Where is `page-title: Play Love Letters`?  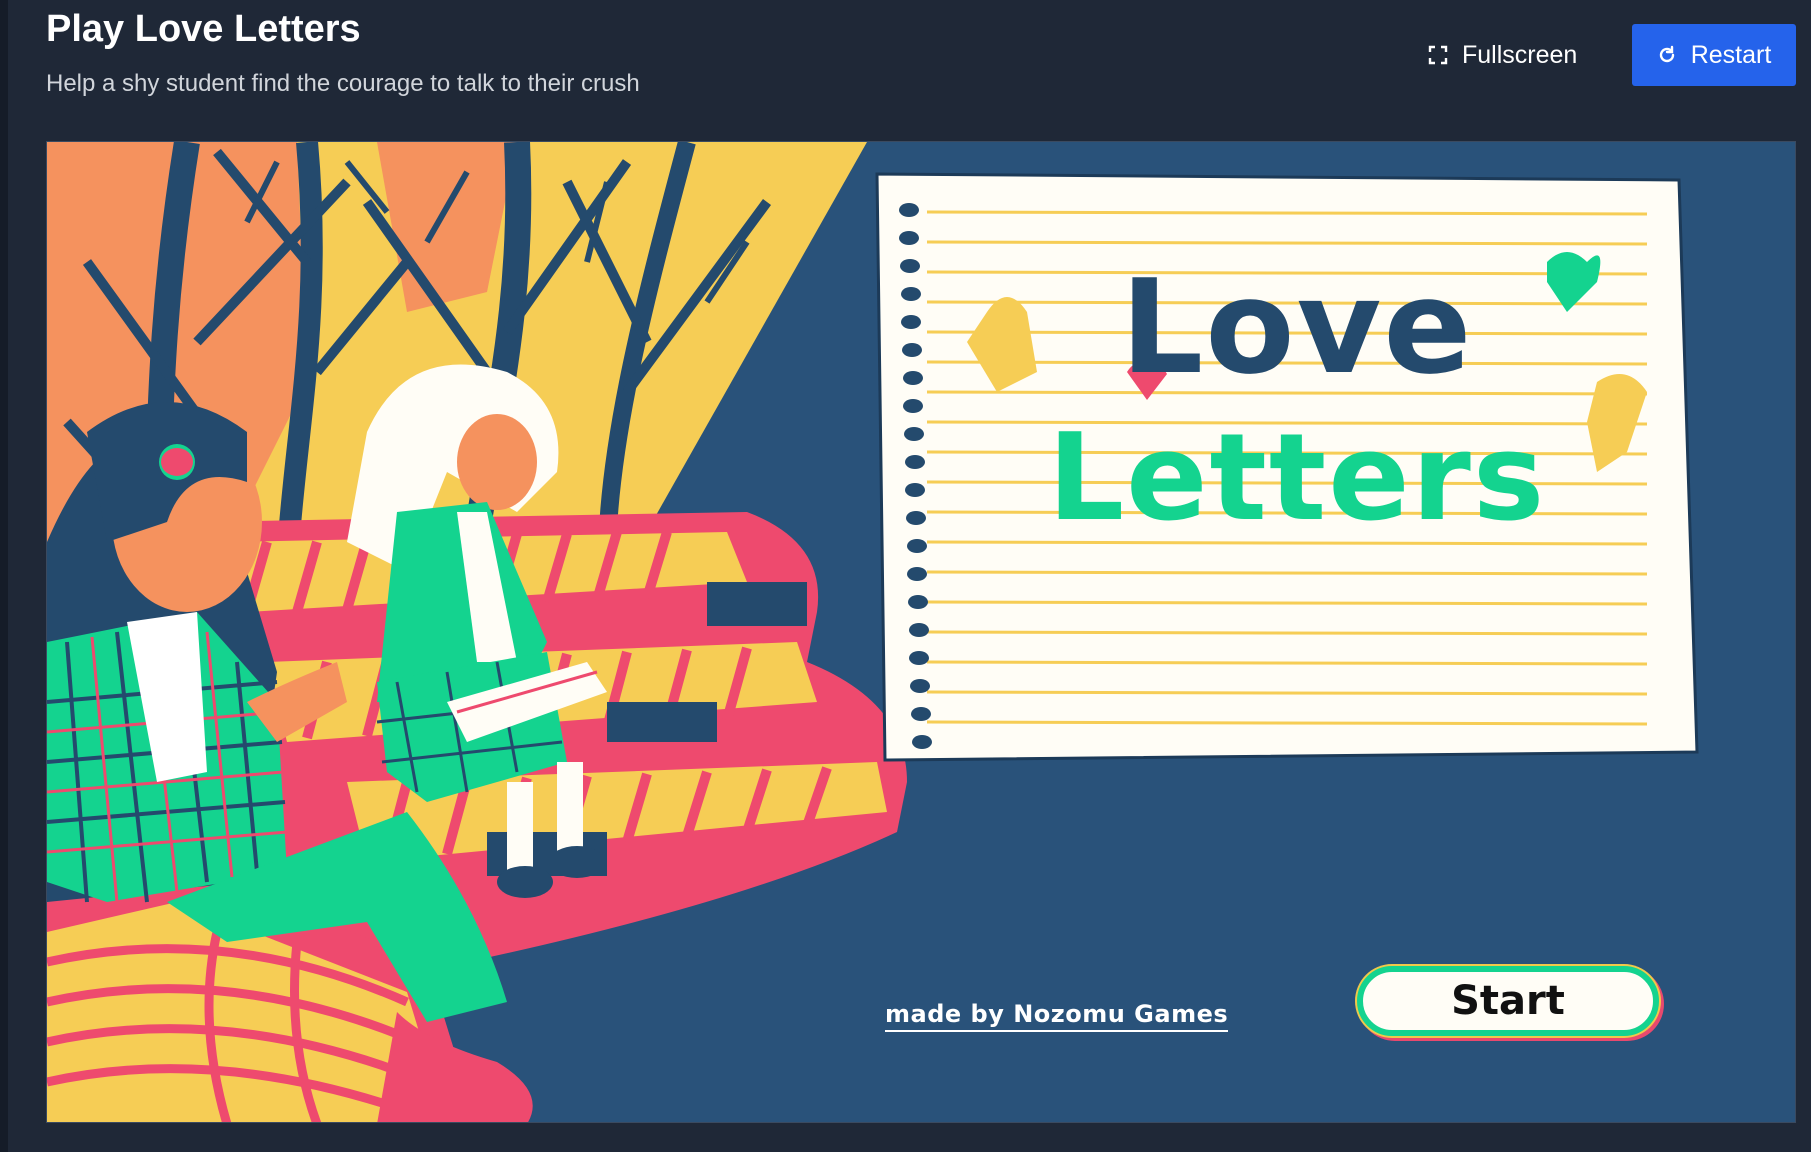 page-title: Play Love Letters is located at coordinates (203, 29).